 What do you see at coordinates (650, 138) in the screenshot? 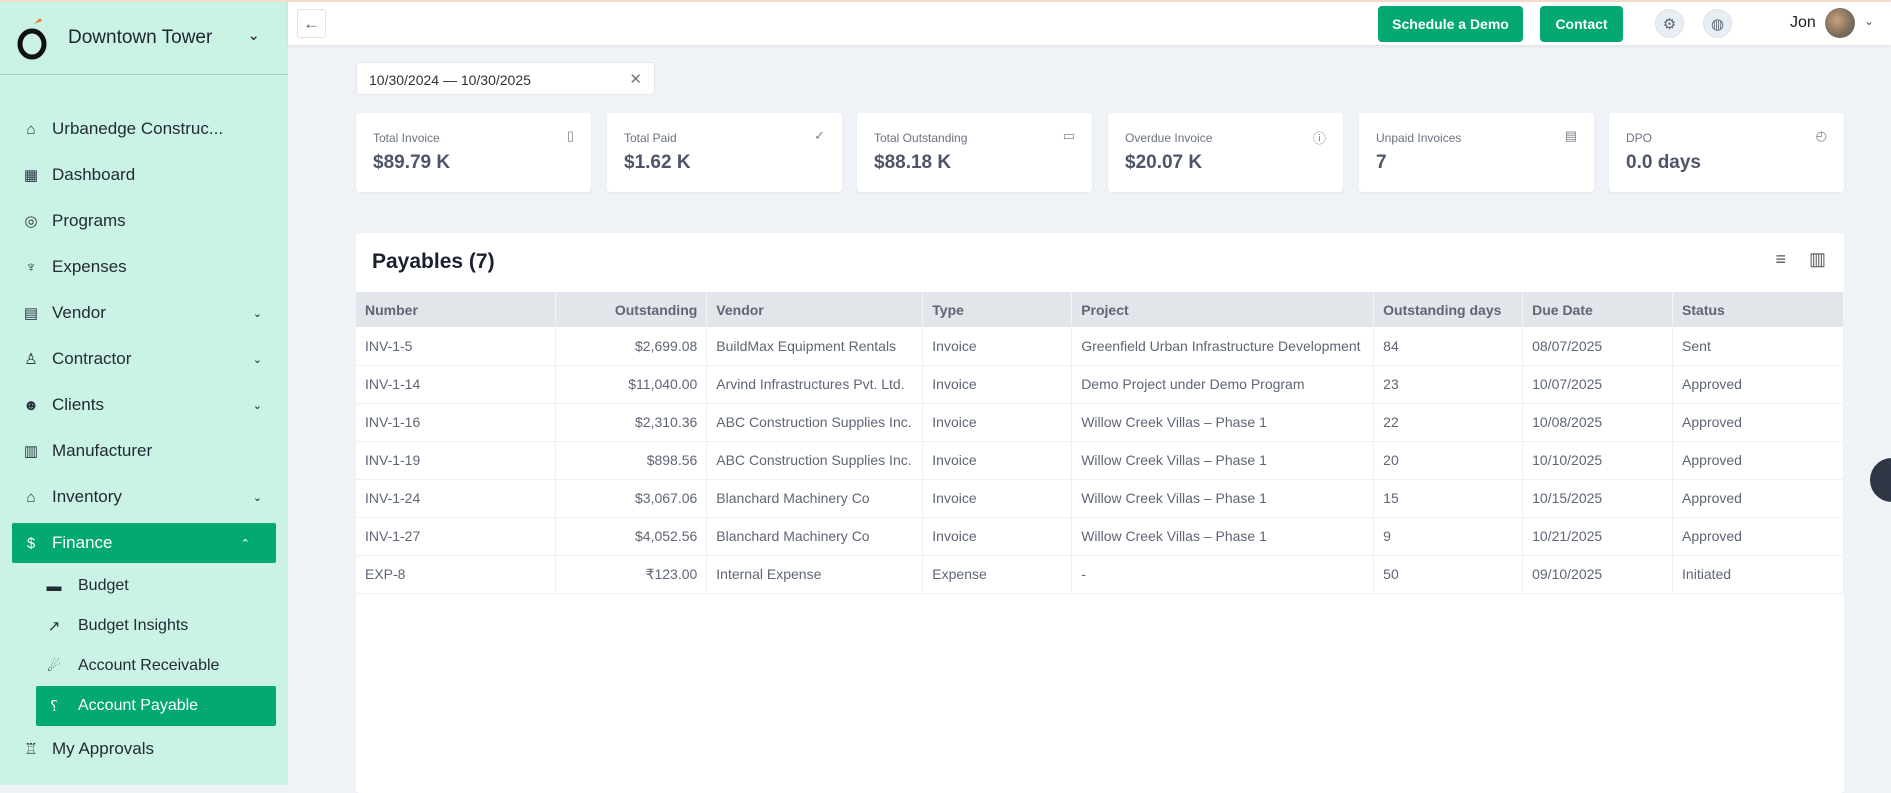
I see `stat-label: Total Paid` at bounding box center [650, 138].